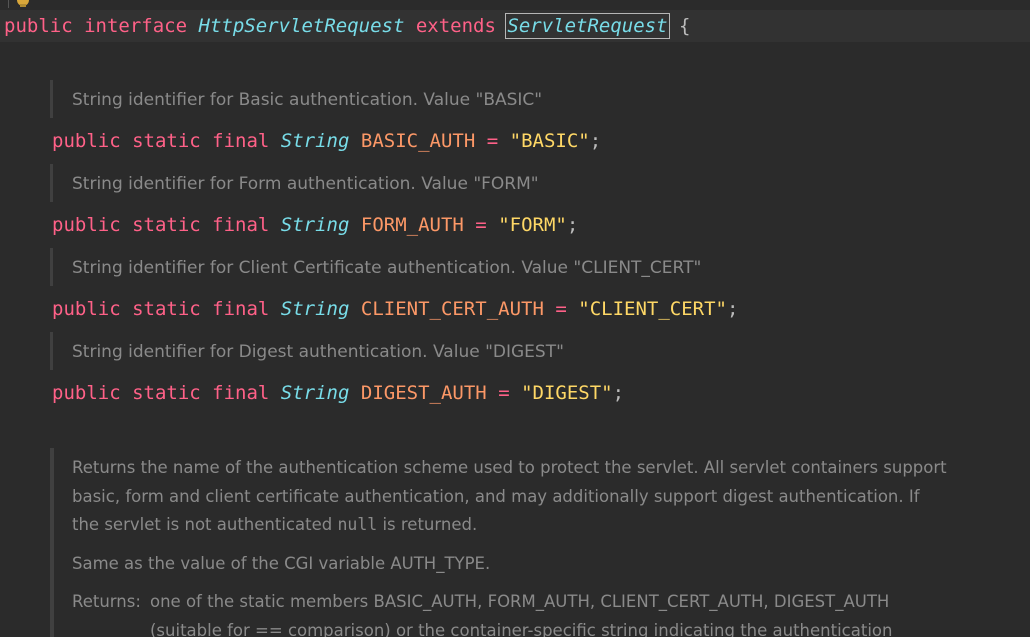  What do you see at coordinates (412, 225) in the screenshot?
I see `field-name: FORM_AUTH` at bounding box center [412, 225].